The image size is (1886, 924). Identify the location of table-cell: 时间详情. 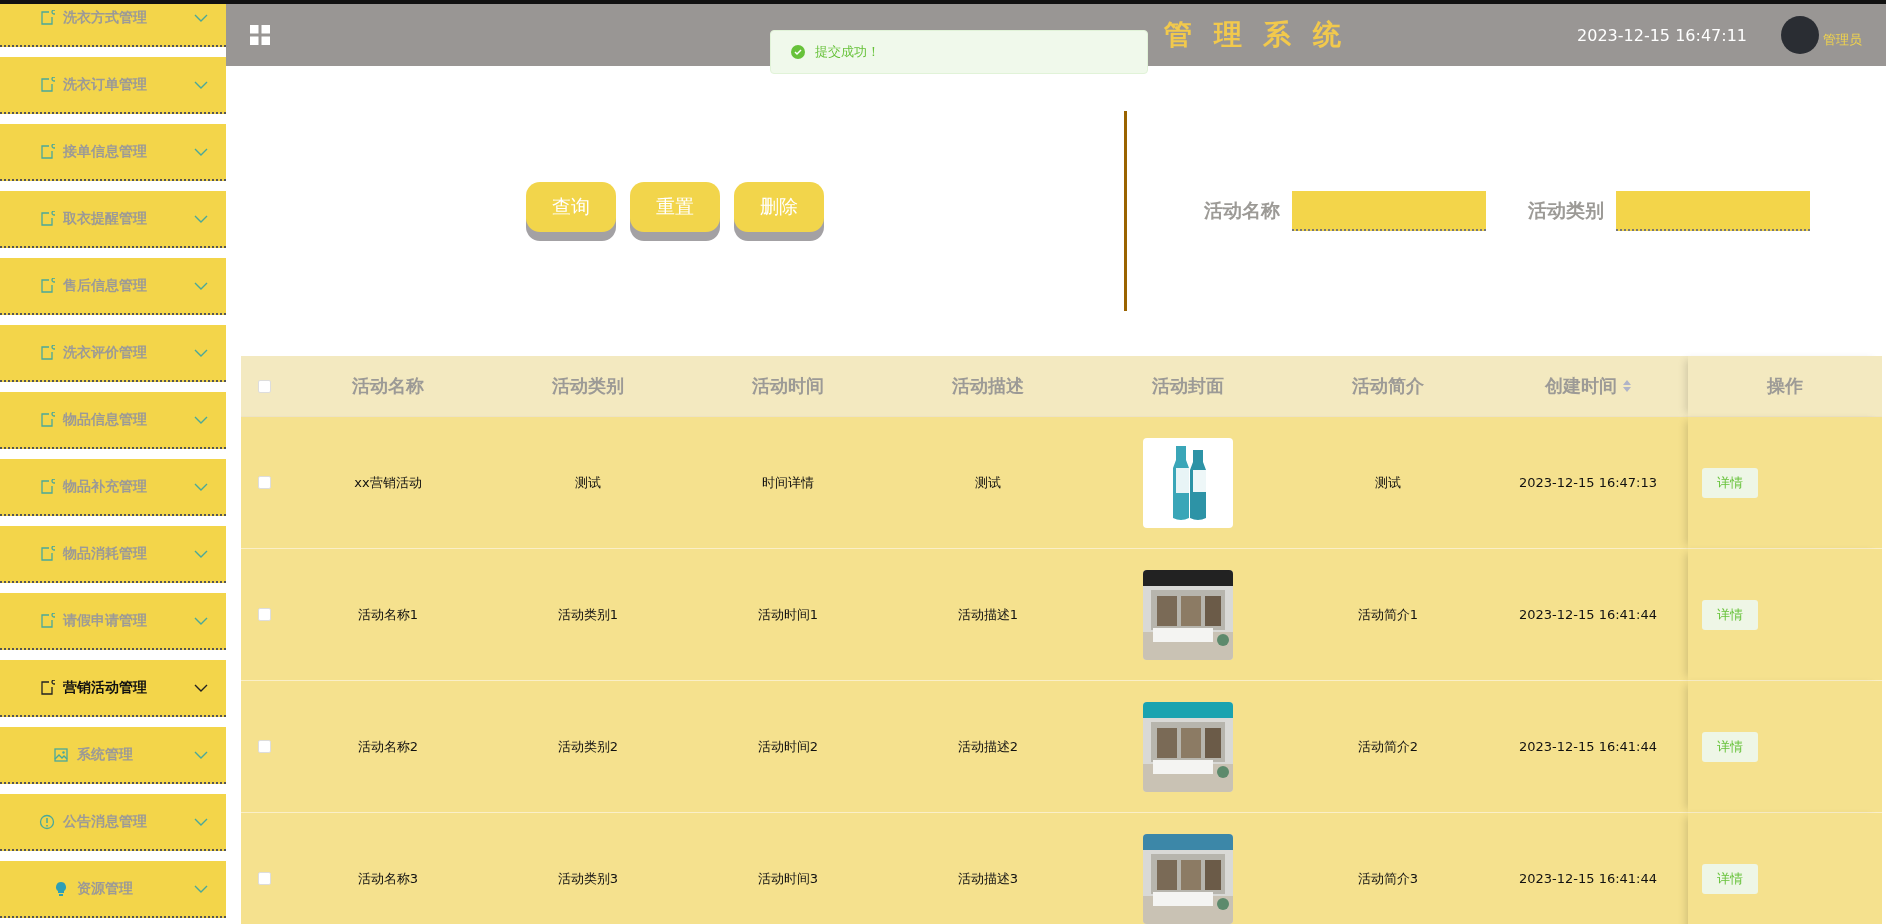
(788, 482).